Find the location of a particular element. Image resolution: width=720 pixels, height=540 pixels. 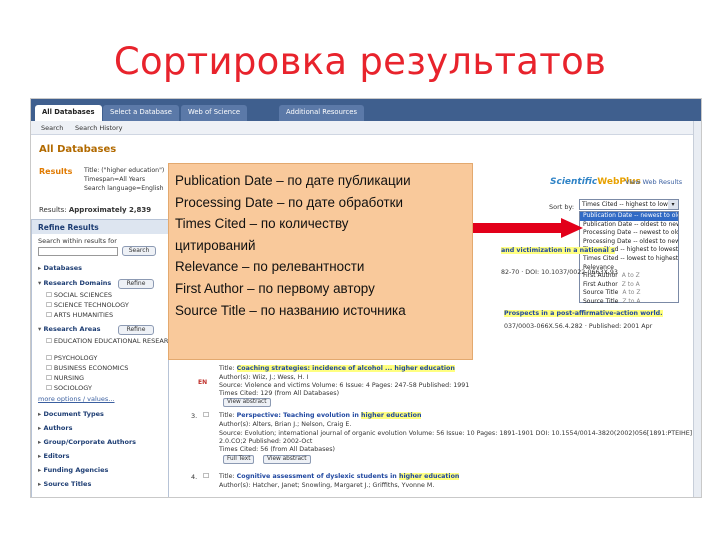

refine-checkbox-item: SCIENCE TECHNOLOGY is located at coordinates (87, 305).